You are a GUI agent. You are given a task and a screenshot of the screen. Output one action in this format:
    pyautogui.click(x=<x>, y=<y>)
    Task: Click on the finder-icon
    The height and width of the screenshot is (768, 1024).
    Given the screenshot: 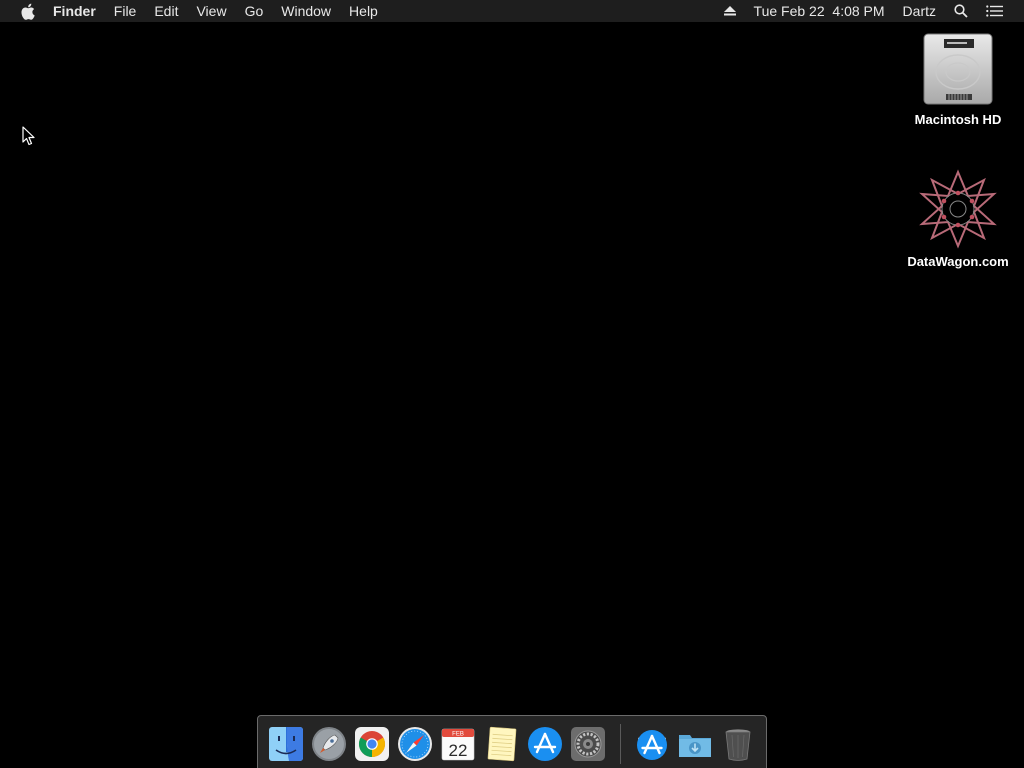 What is the action you would take?
    pyautogui.click(x=285, y=744)
    